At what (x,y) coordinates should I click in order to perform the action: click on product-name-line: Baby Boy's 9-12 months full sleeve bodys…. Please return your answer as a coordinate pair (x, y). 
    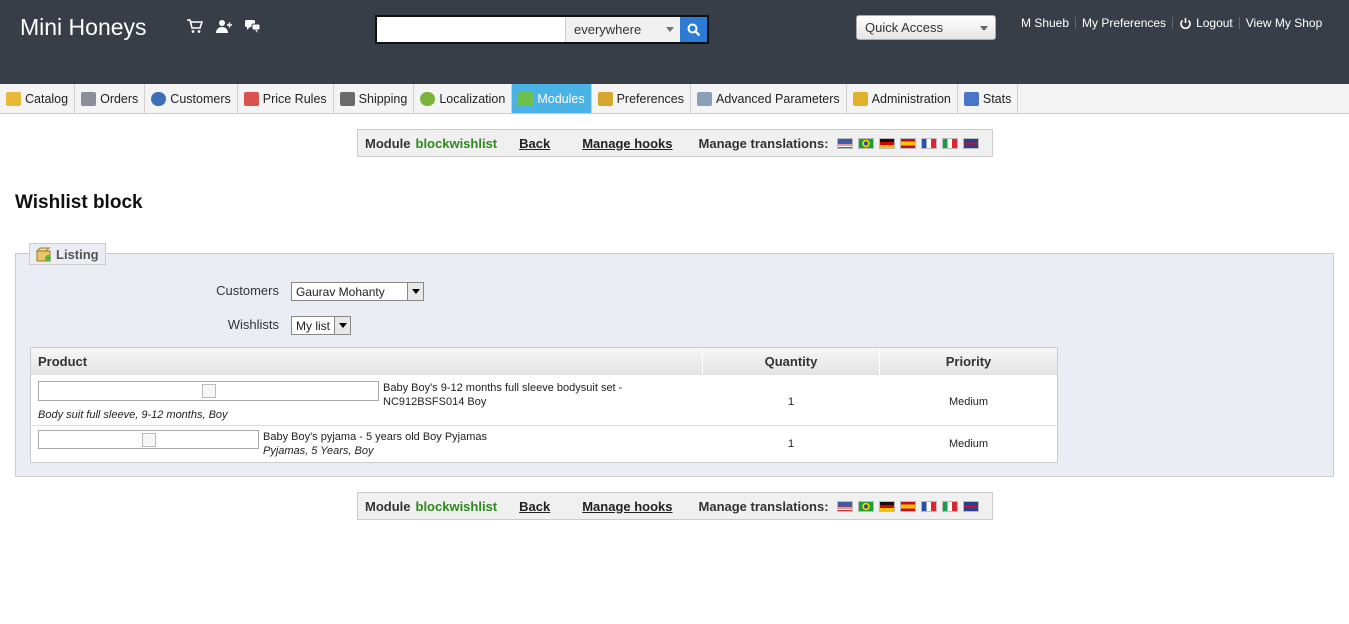
    Looking at the image, I should click on (503, 388).